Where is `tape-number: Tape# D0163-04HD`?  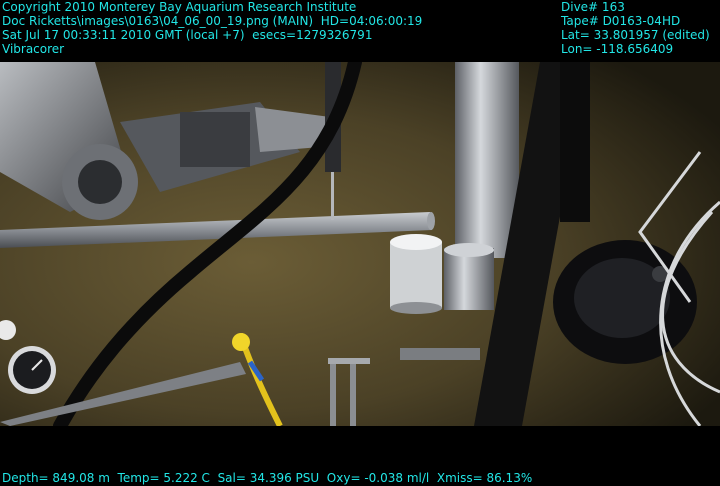 tape-number: Tape# D0163-04HD is located at coordinates (621, 21).